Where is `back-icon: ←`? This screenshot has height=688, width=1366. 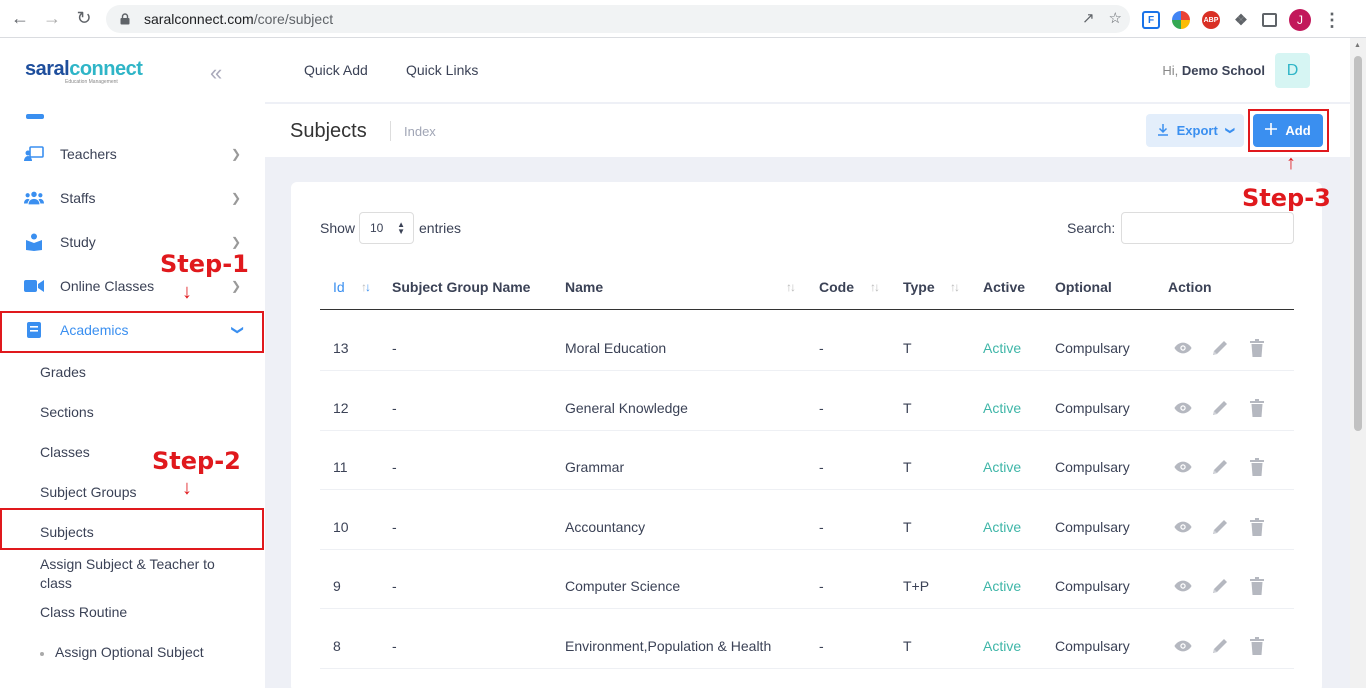
back-icon: ← is located at coordinates (20, 19).